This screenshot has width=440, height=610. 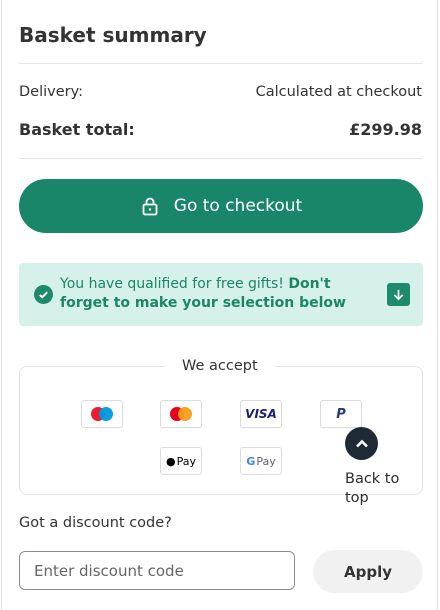 I want to click on back-to-top-button: Back to top, so click(x=385, y=467).